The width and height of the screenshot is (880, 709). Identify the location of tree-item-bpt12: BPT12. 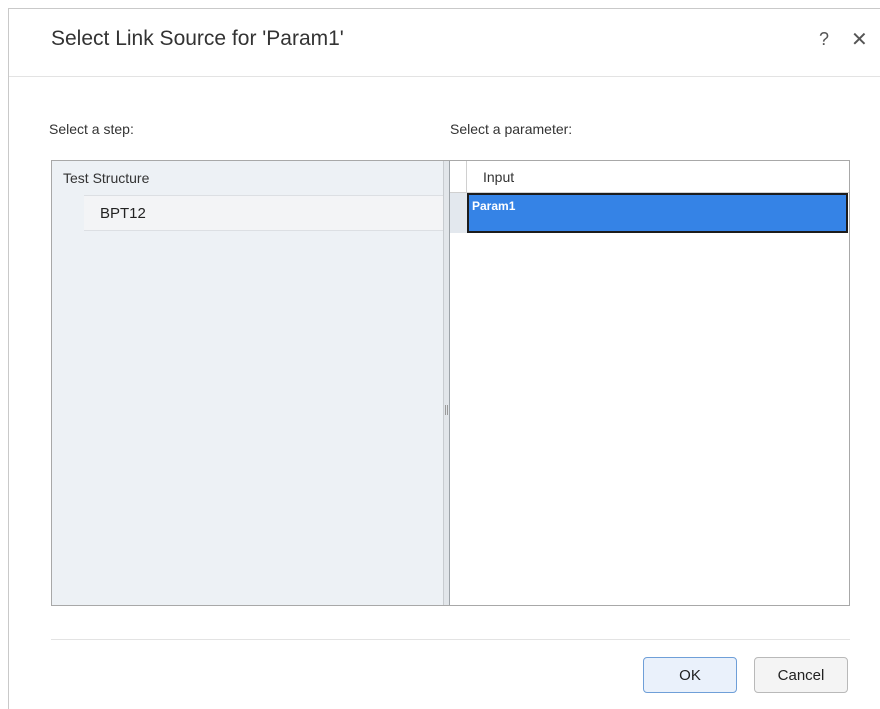
(263, 213).